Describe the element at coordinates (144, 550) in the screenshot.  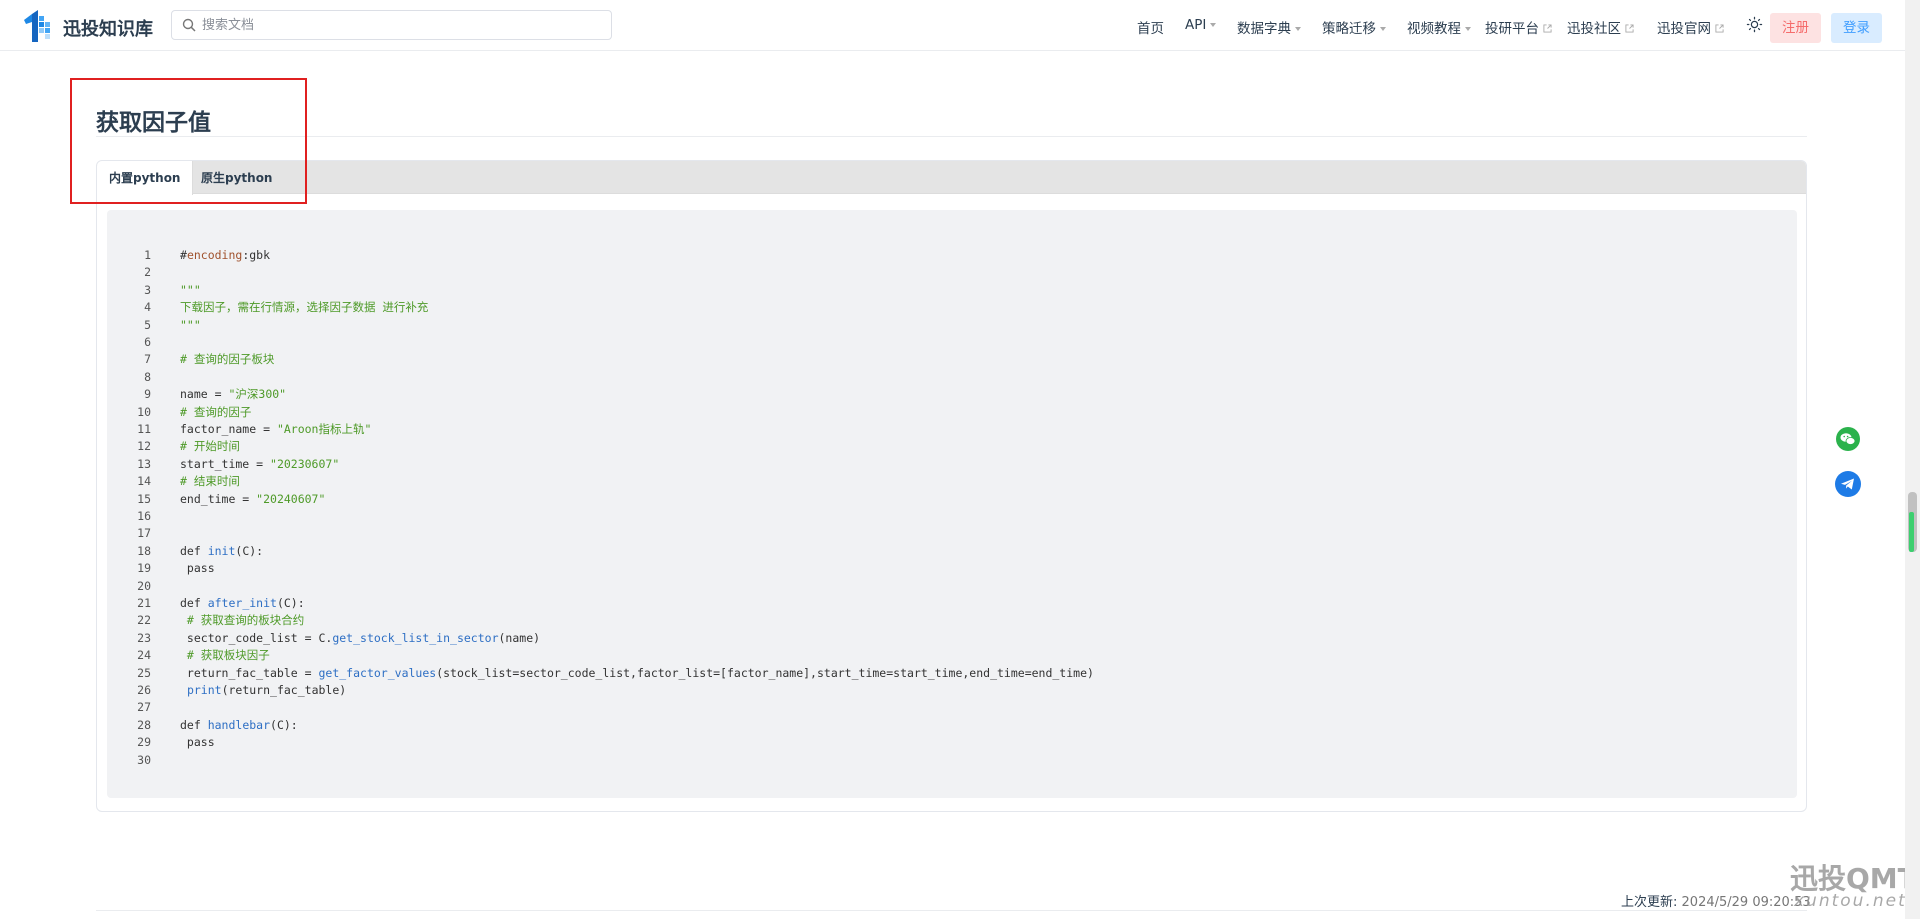
I see `line-number: 18` at that location.